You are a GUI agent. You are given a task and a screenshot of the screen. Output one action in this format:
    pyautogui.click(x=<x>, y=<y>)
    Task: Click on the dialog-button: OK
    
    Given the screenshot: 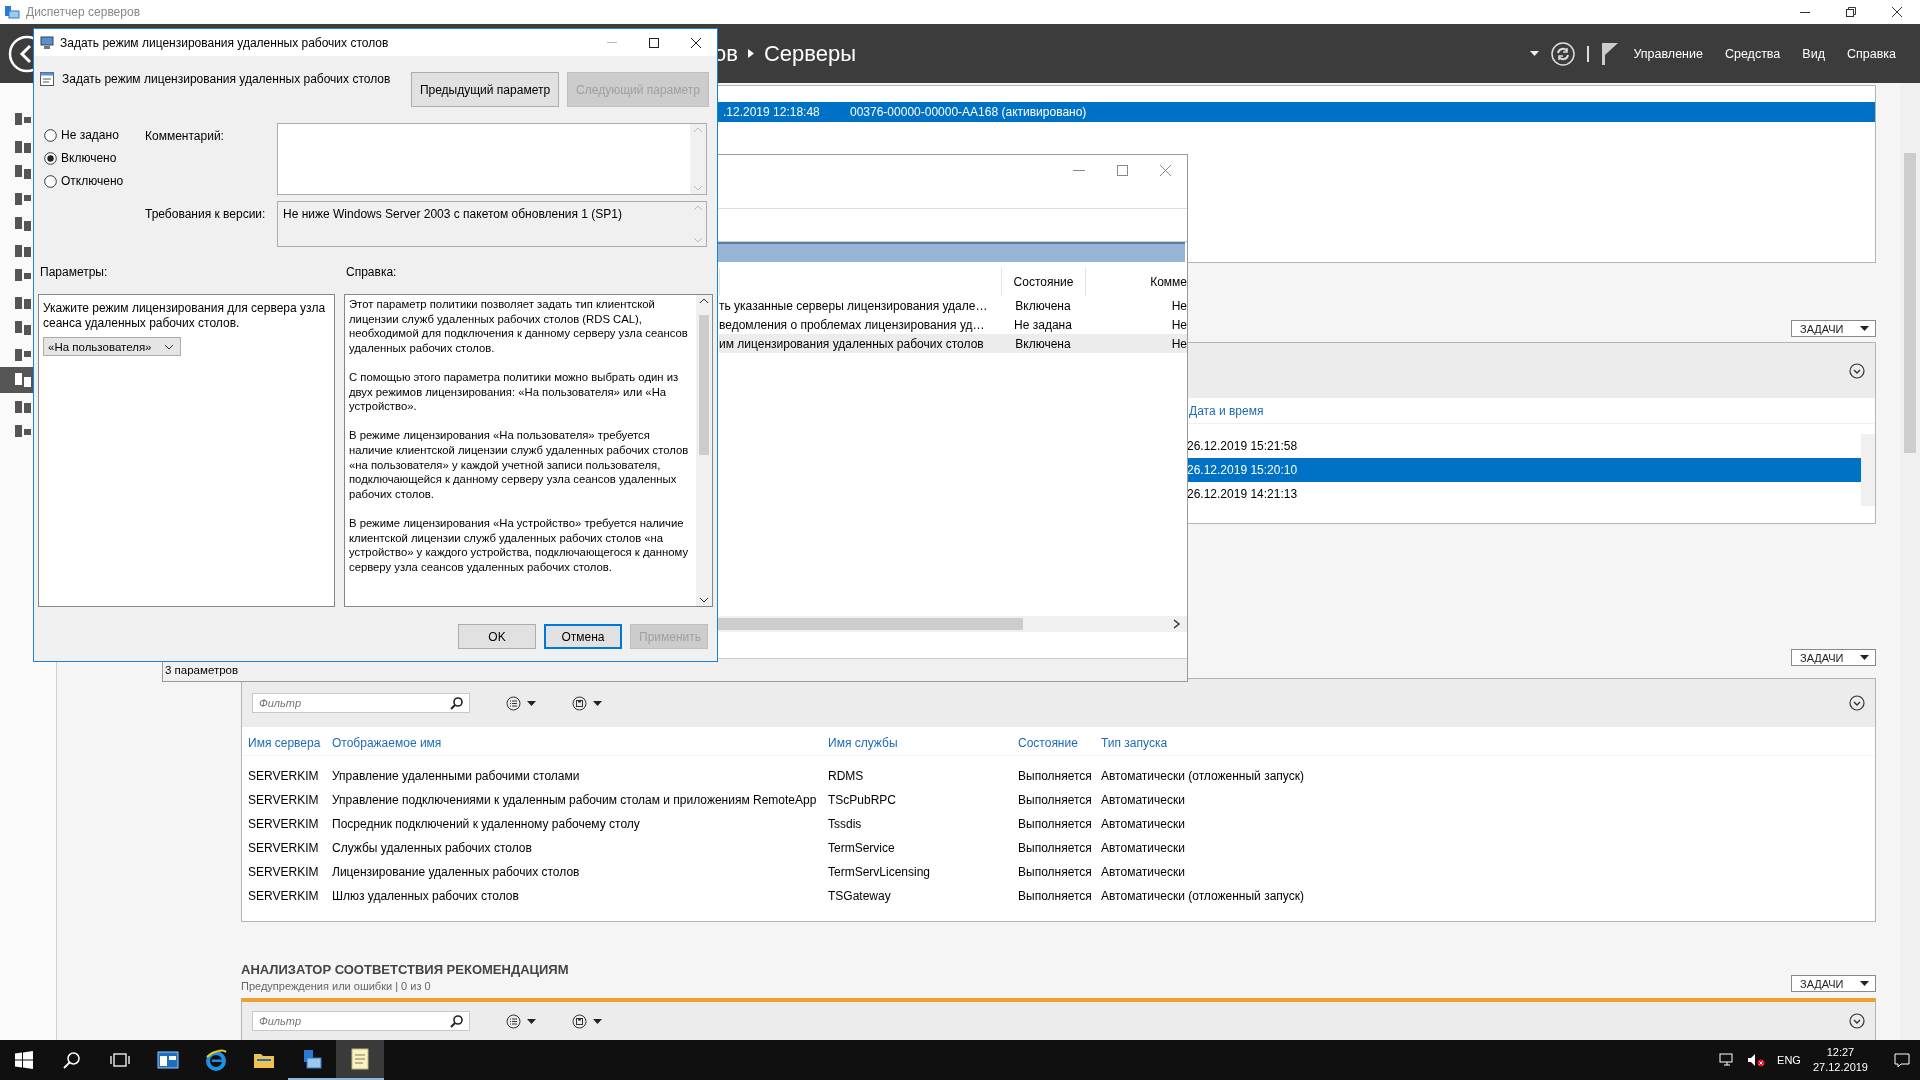 What is the action you would take?
    pyautogui.click(x=497, y=636)
    